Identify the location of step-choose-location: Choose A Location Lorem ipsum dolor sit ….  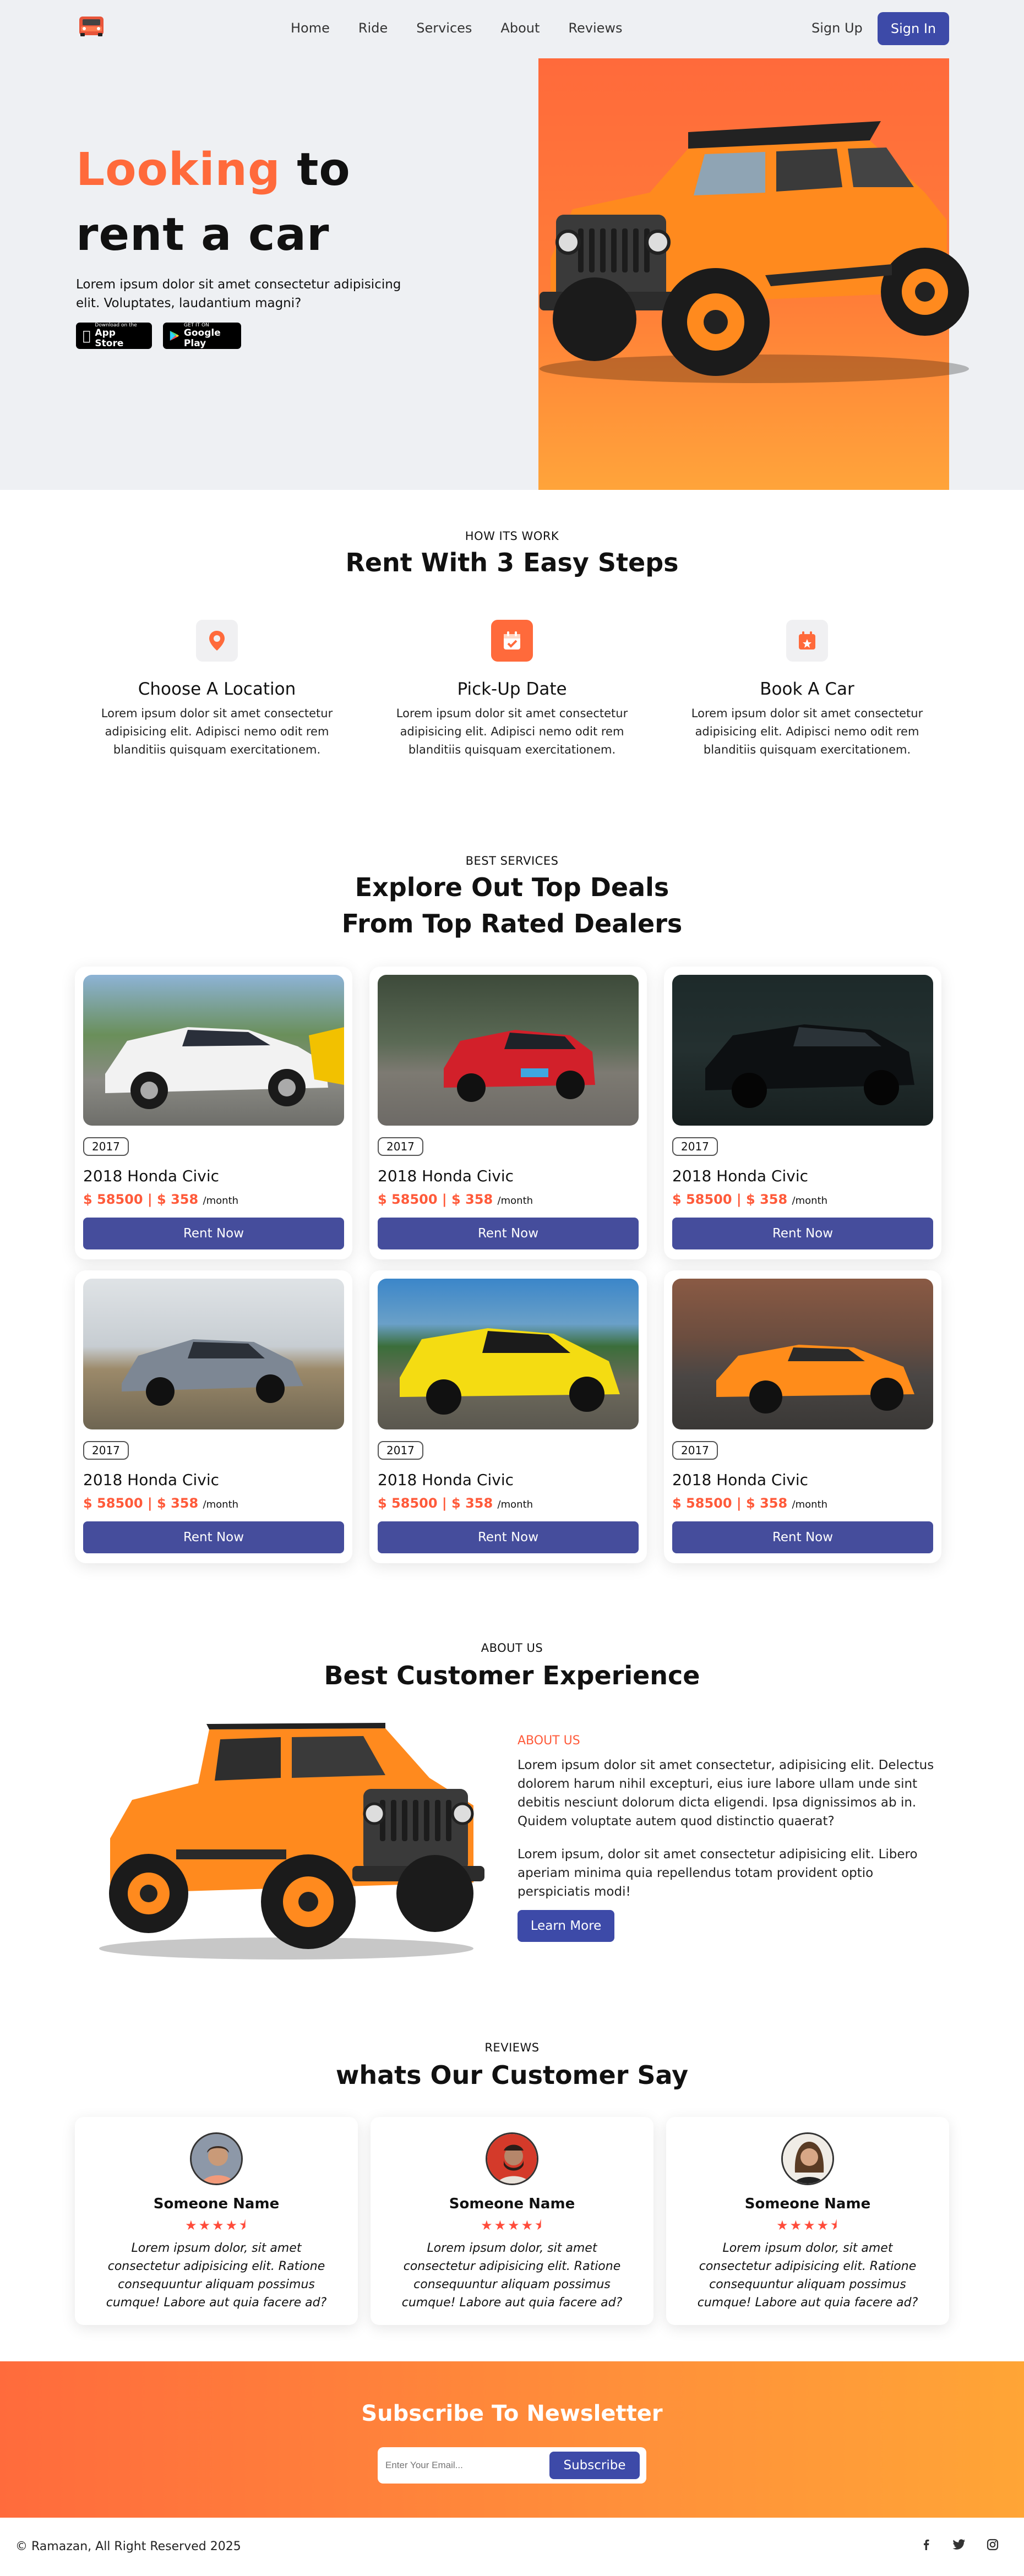
(217, 690).